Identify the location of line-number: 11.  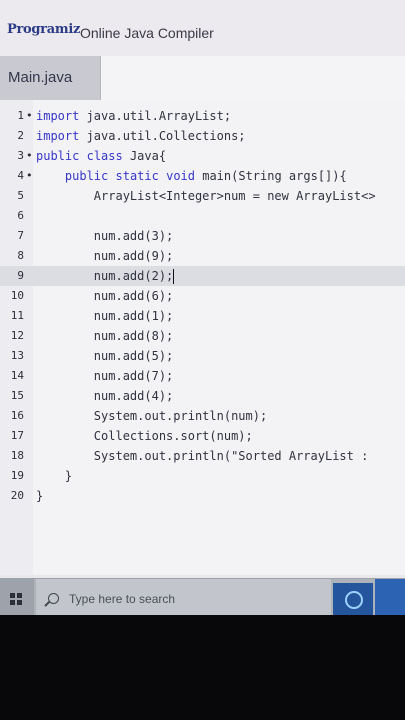
(17, 315).